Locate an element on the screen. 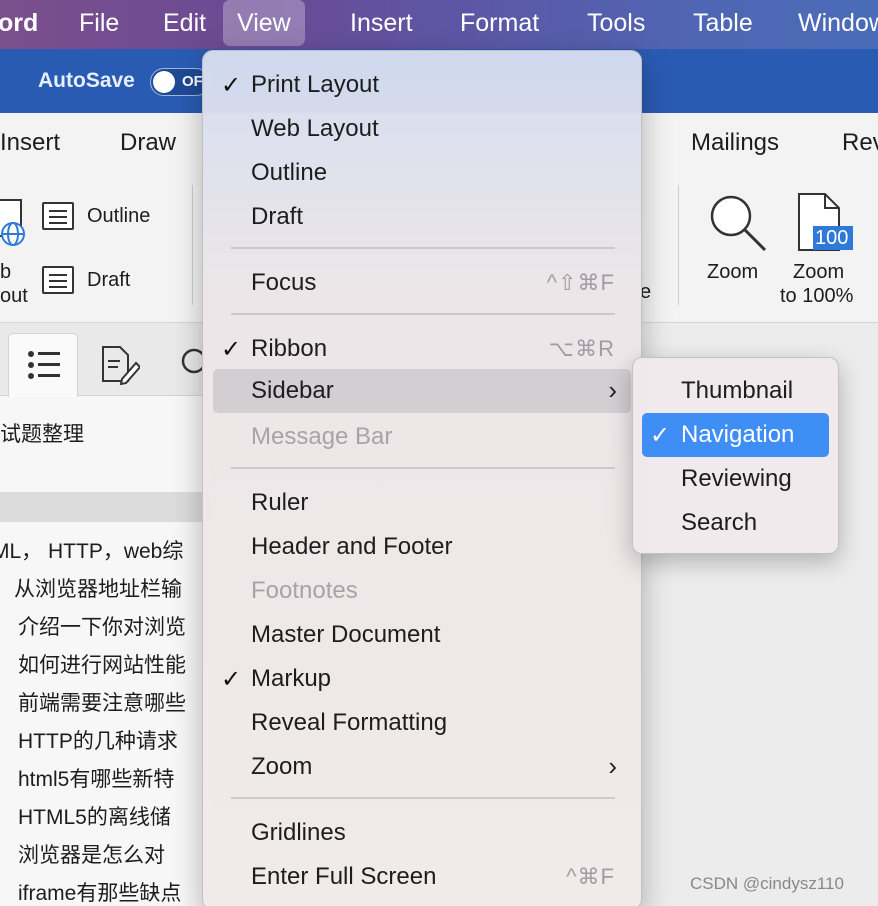 This screenshot has height=906, width=878. menu-item-focus: Focus ^⇧⌘F is located at coordinates (422, 283).